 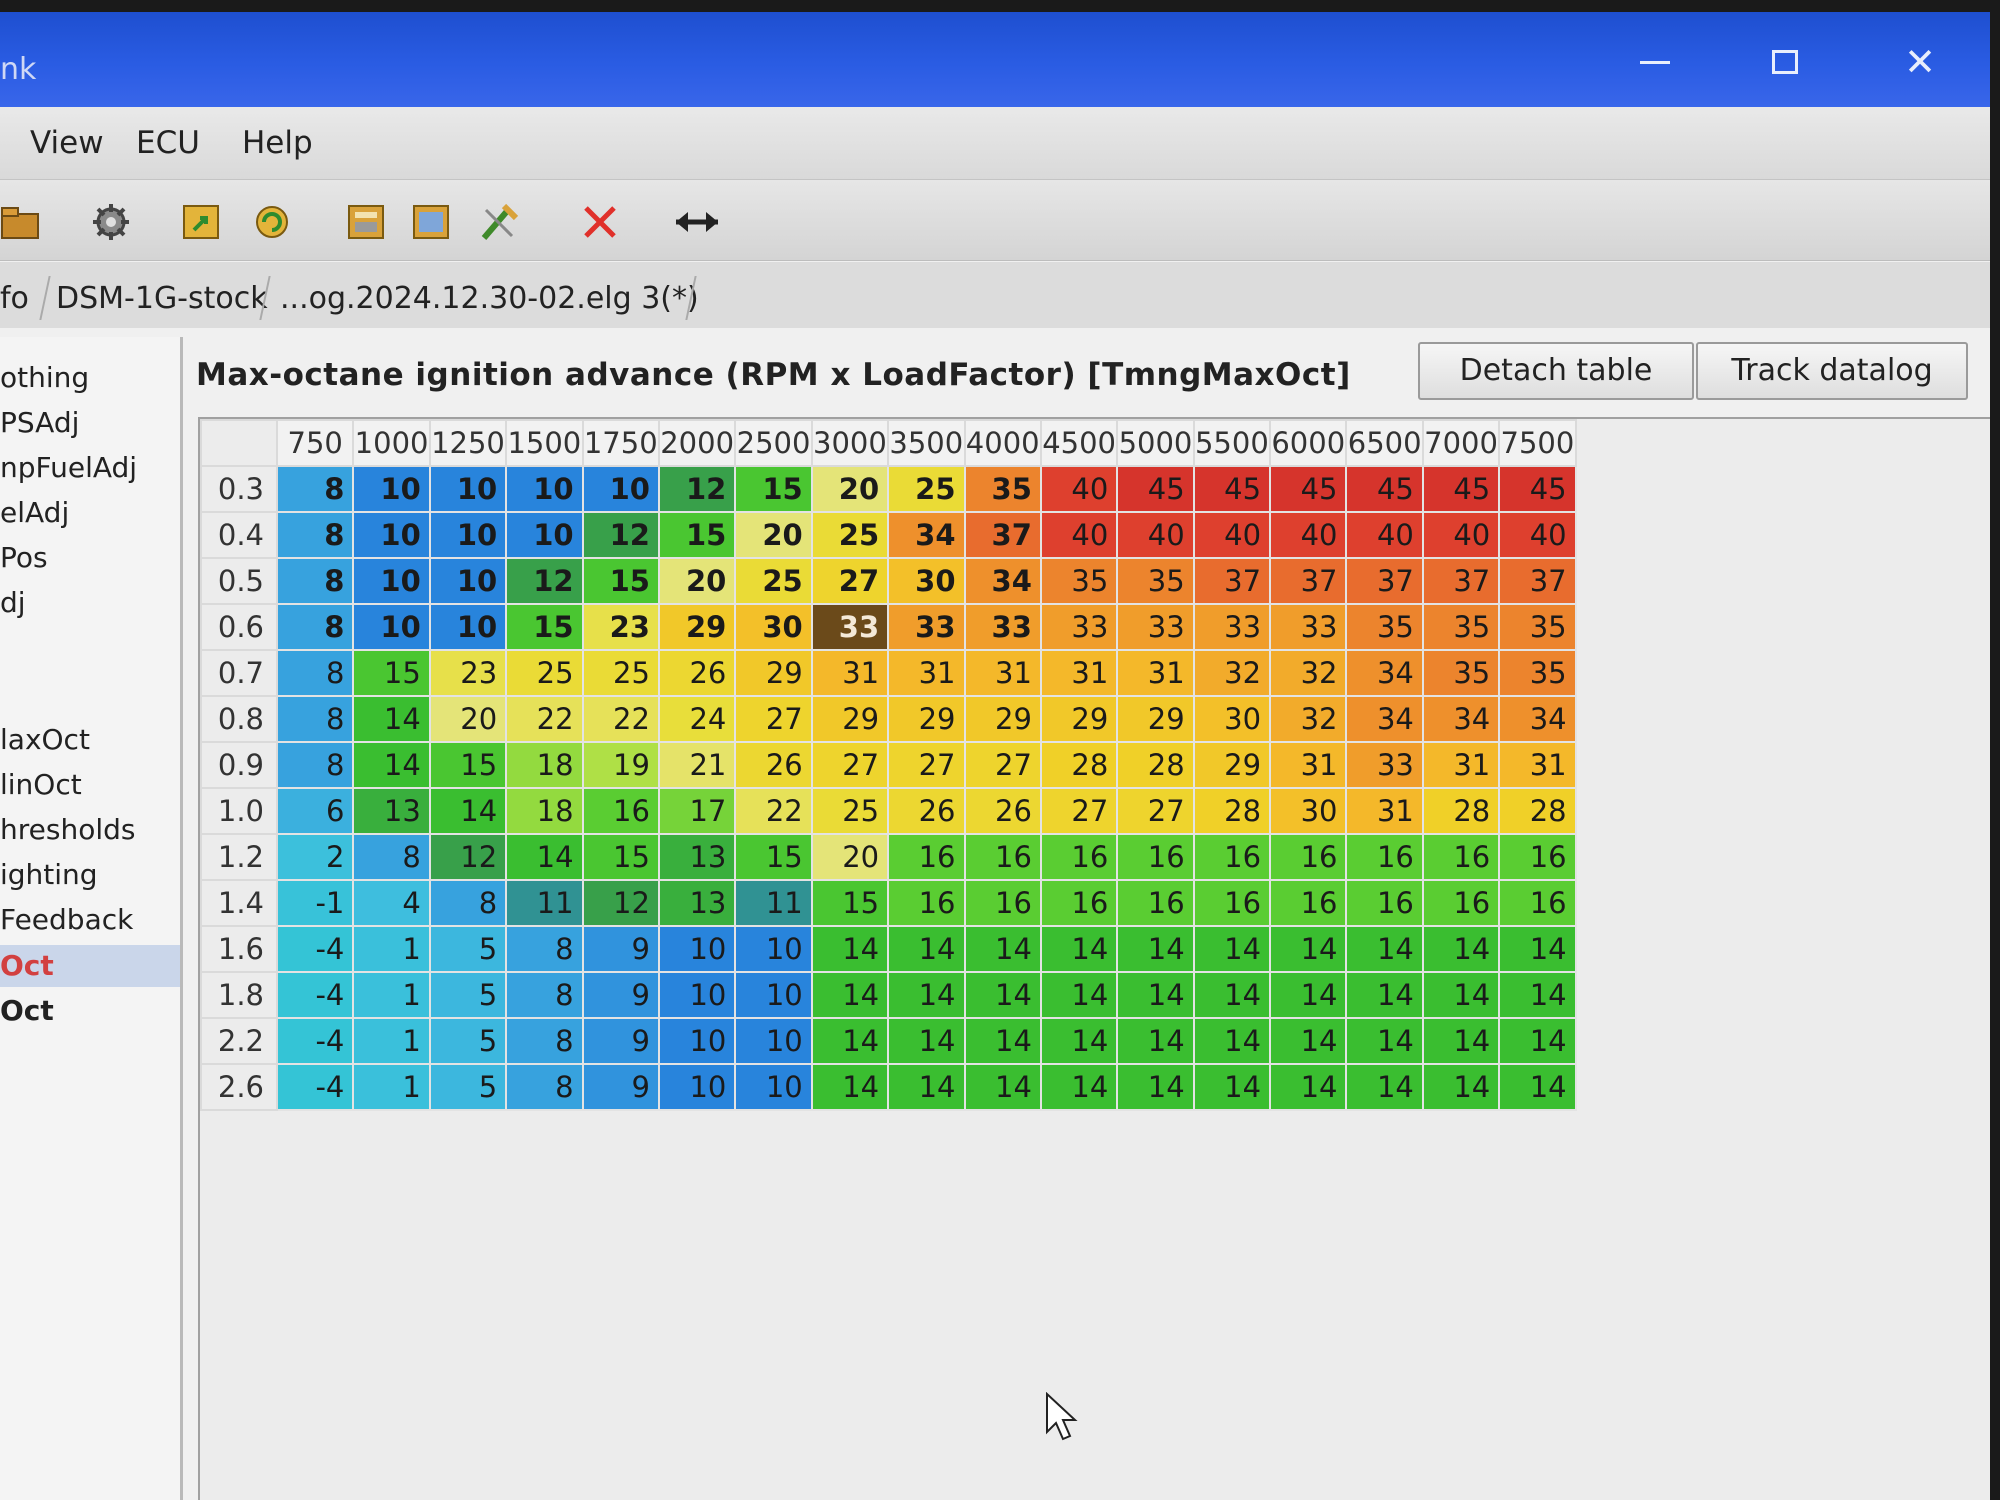 What do you see at coordinates (544, 903) in the screenshot?
I see `map-cell: 11` at bounding box center [544, 903].